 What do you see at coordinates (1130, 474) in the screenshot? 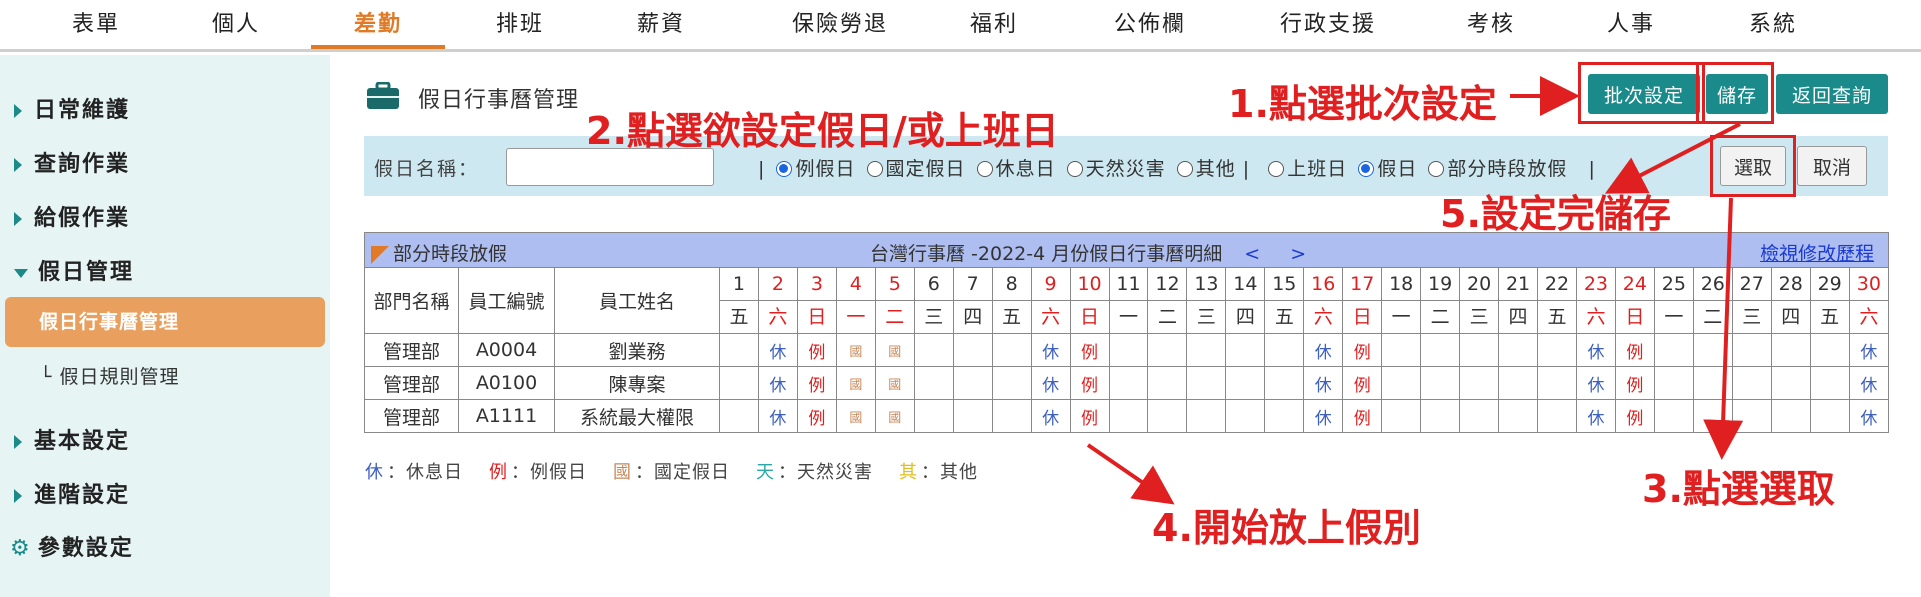
I see `arrow-step4` at bounding box center [1130, 474].